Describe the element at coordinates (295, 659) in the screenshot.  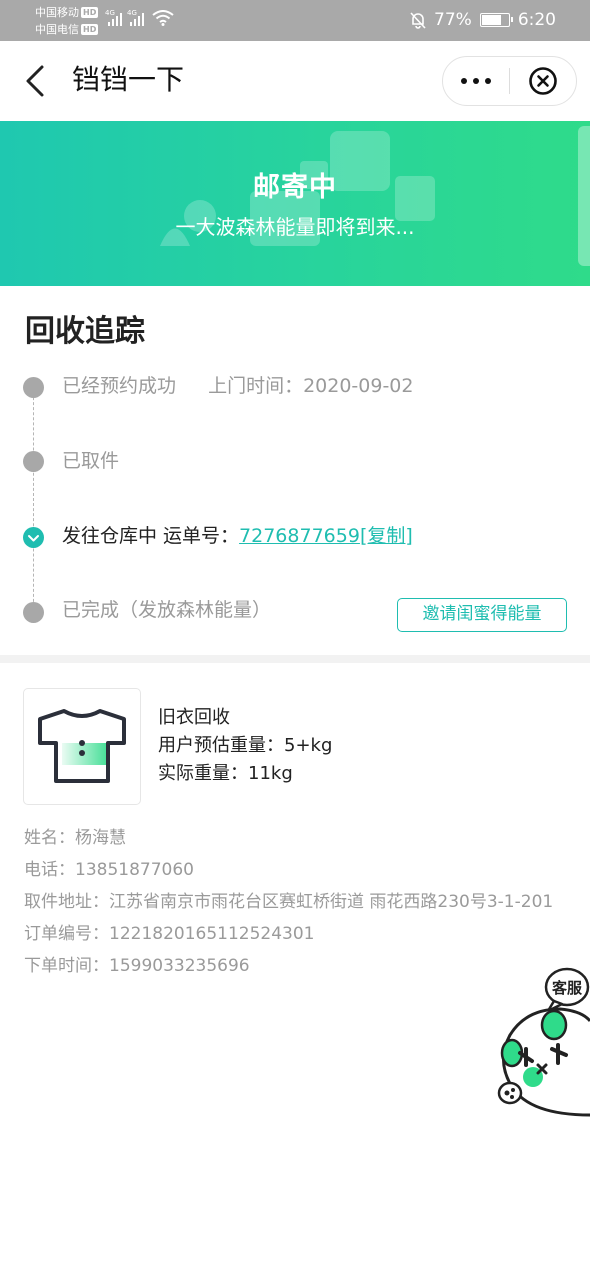
I see `section-divider` at that location.